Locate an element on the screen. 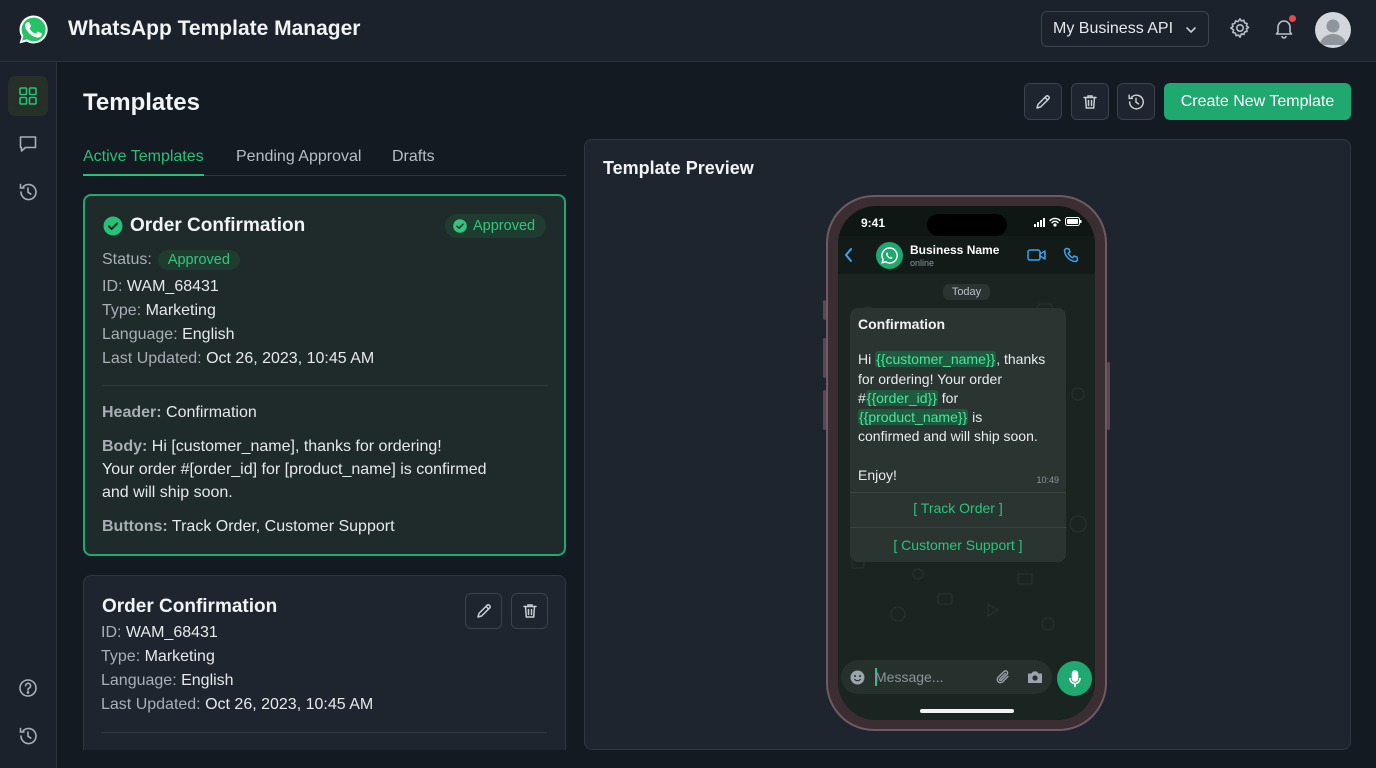  variable-chip: {{order_id}} is located at coordinates (901, 398).